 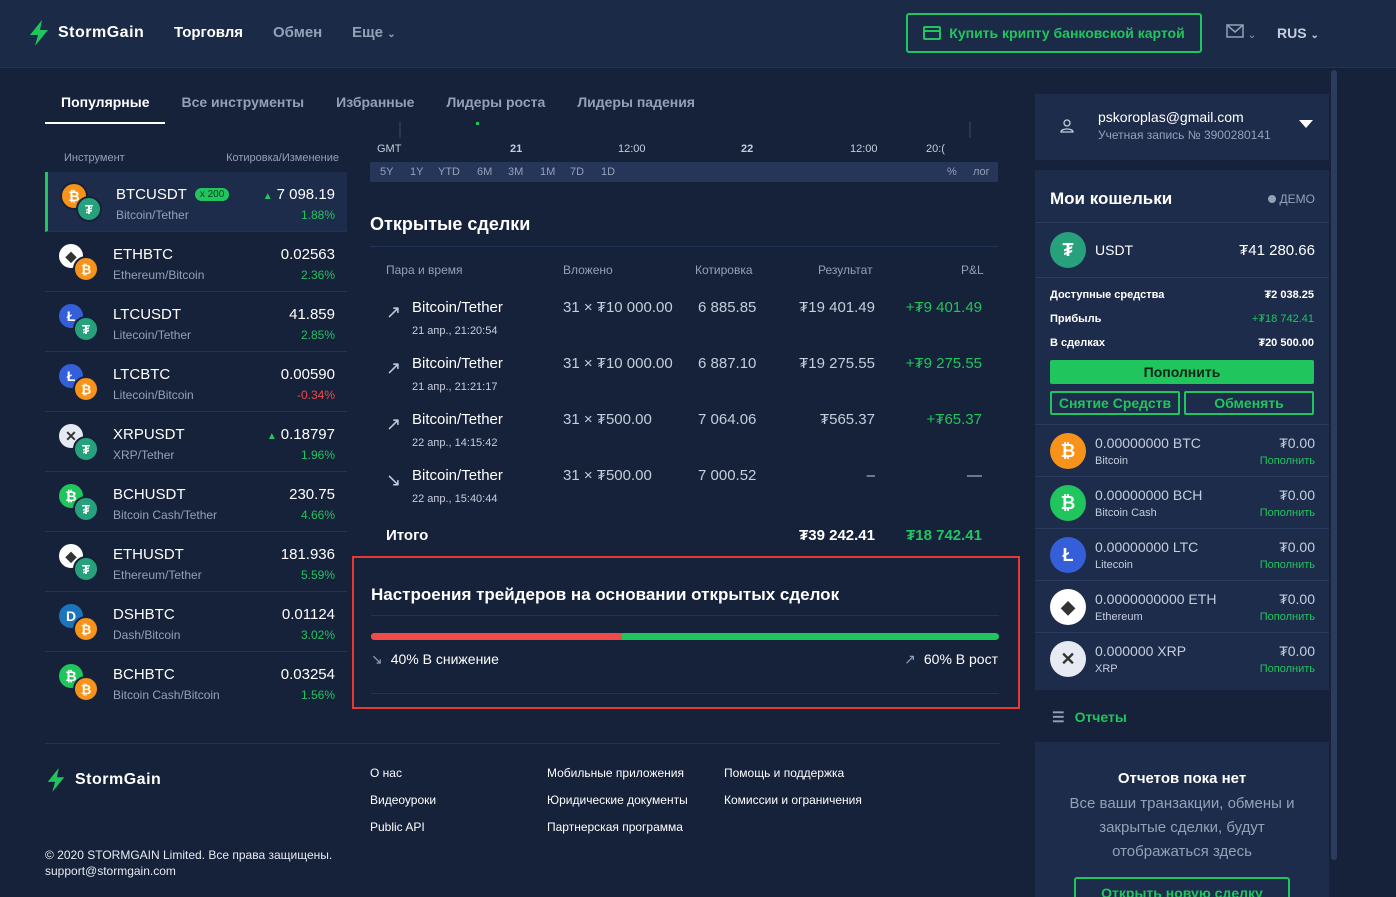 What do you see at coordinates (747, 149) in the screenshot?
I see `axis-label: 22` at bounding box center [747, 149].